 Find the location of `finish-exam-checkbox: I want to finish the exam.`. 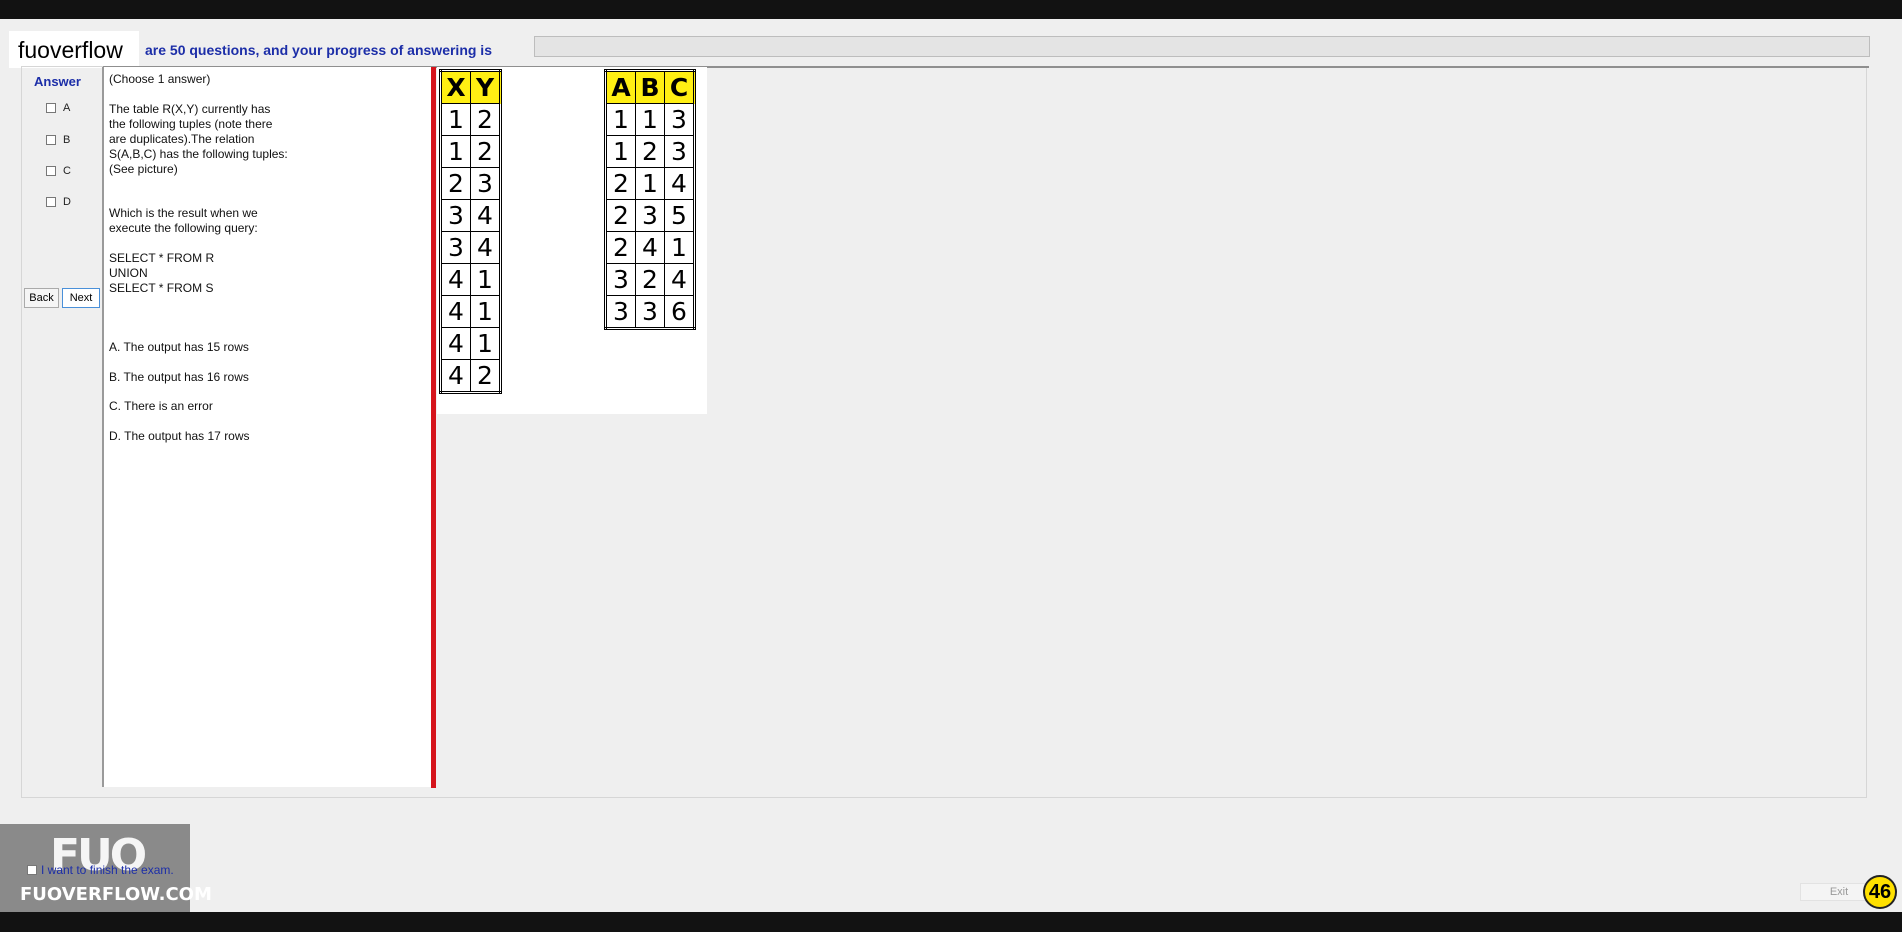

finish-exam-checkbox: I want to finish the exam. is located at coordinates (100, 870).